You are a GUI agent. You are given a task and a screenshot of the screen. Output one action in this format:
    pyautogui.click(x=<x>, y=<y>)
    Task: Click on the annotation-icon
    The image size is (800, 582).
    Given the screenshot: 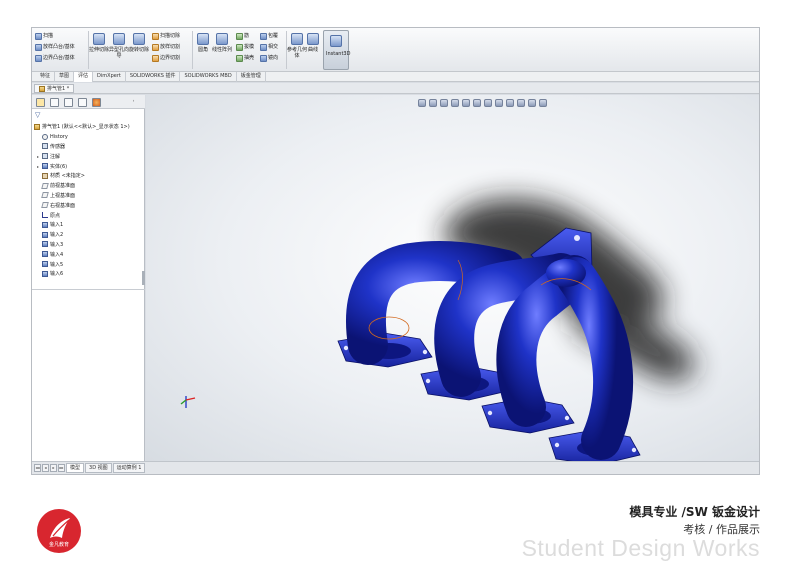 What is the action you would take?
    pyautogui.click(x=45, y=156)
    